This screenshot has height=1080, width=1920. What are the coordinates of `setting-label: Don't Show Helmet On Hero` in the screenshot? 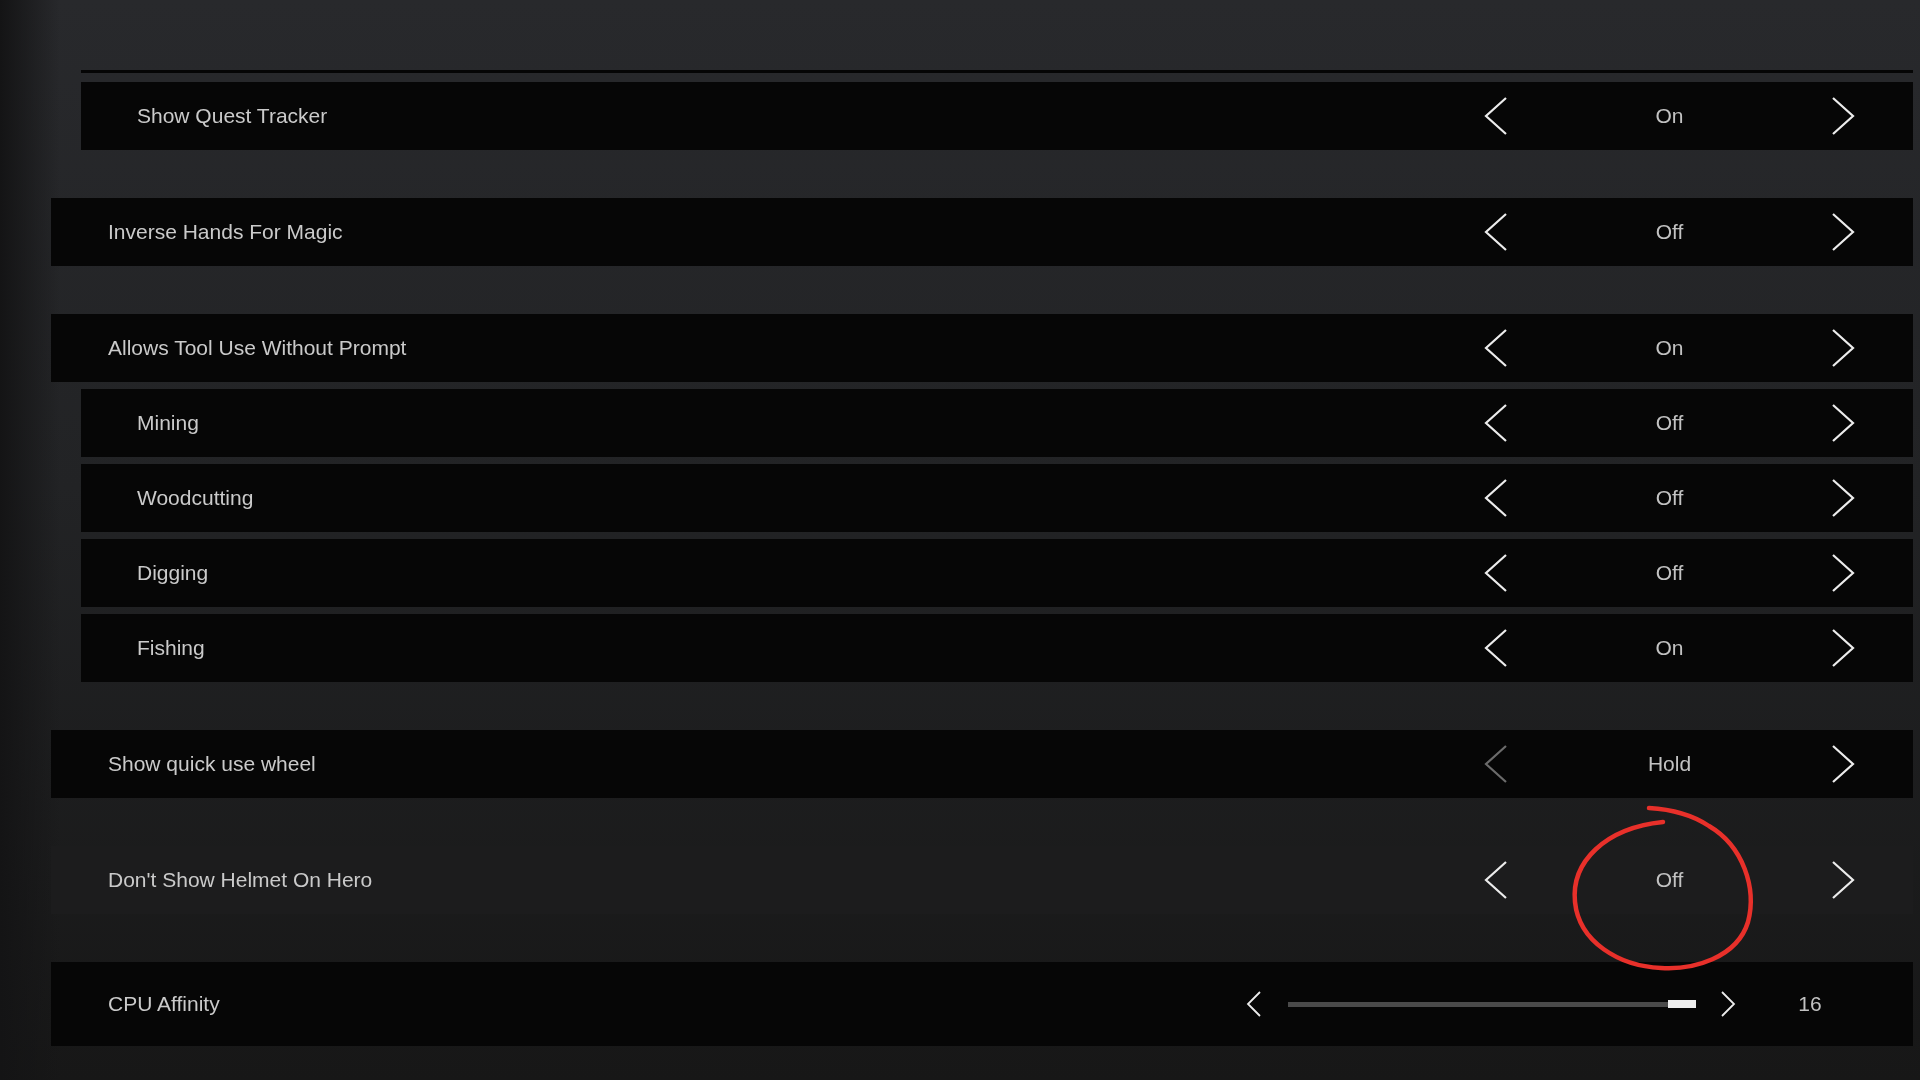 It's located at (241, 880).